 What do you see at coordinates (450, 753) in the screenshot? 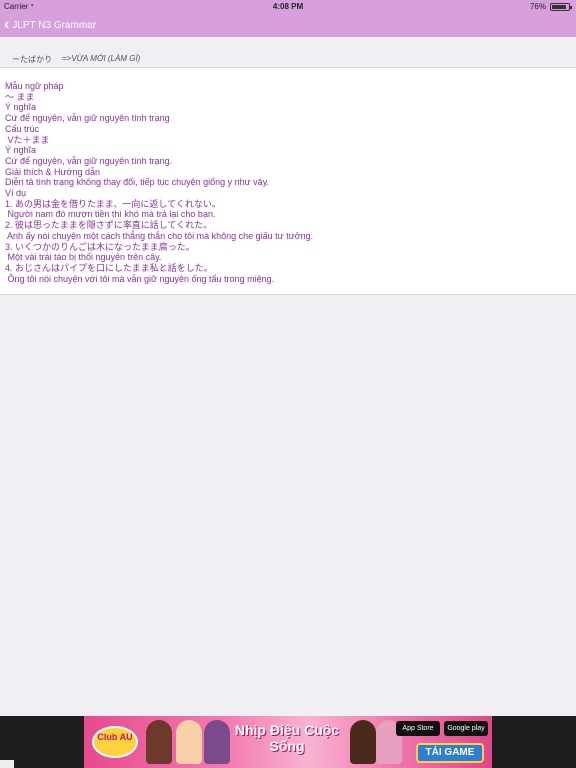
I see `download-game-button: TẢI GAME` at bounding box center [450, 753].